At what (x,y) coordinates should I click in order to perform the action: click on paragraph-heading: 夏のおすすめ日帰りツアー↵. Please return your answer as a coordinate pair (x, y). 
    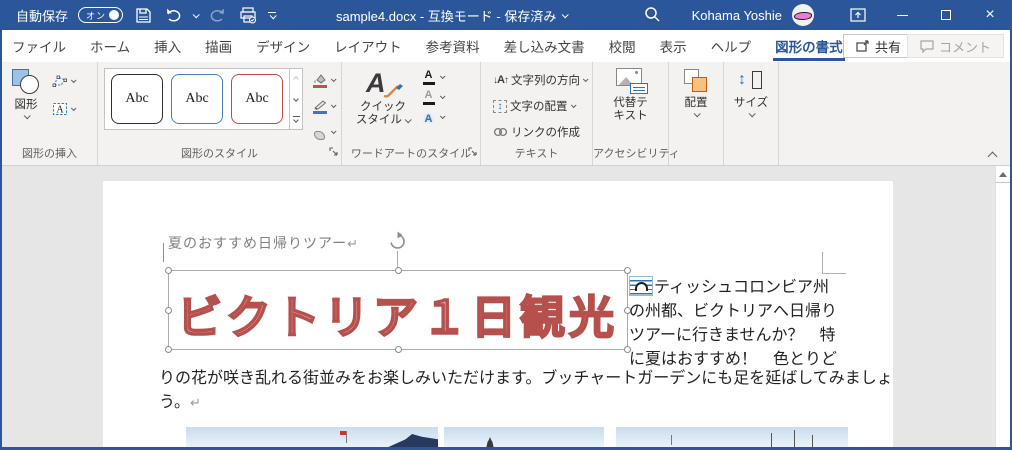
    Looking at the image, I should click on (263, 243).